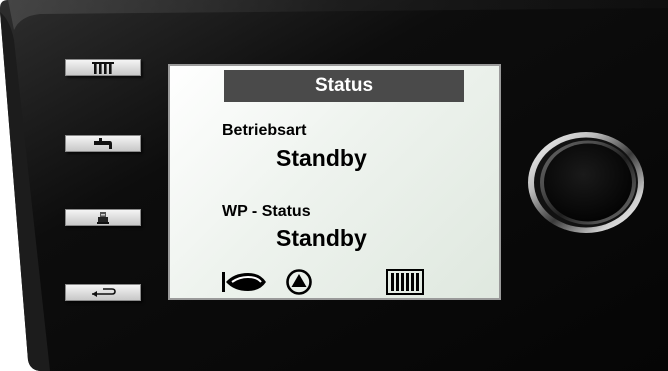 This screenshot has width=668, height=371. I want to click on heat-pump-button, so click(103, 217).